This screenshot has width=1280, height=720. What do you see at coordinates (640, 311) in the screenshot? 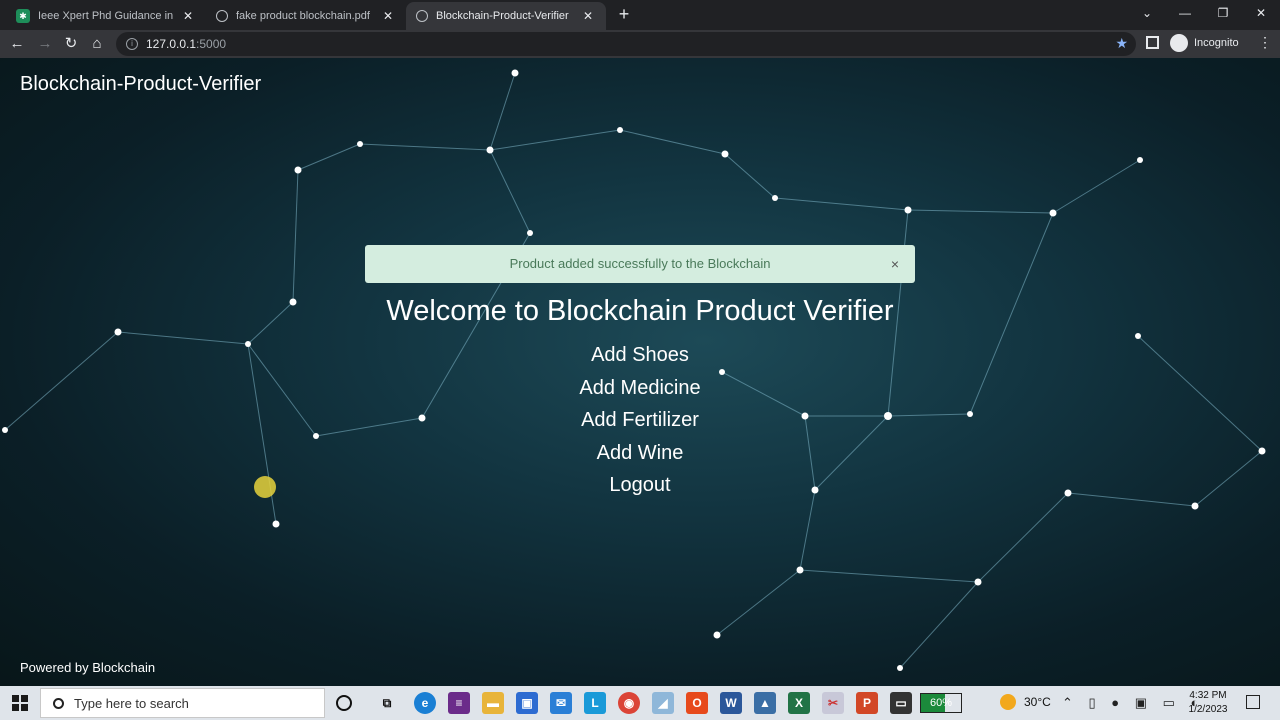
I see `page-title: Welcome to Blockchain Product Verifier` at bounding box center [640, 311].